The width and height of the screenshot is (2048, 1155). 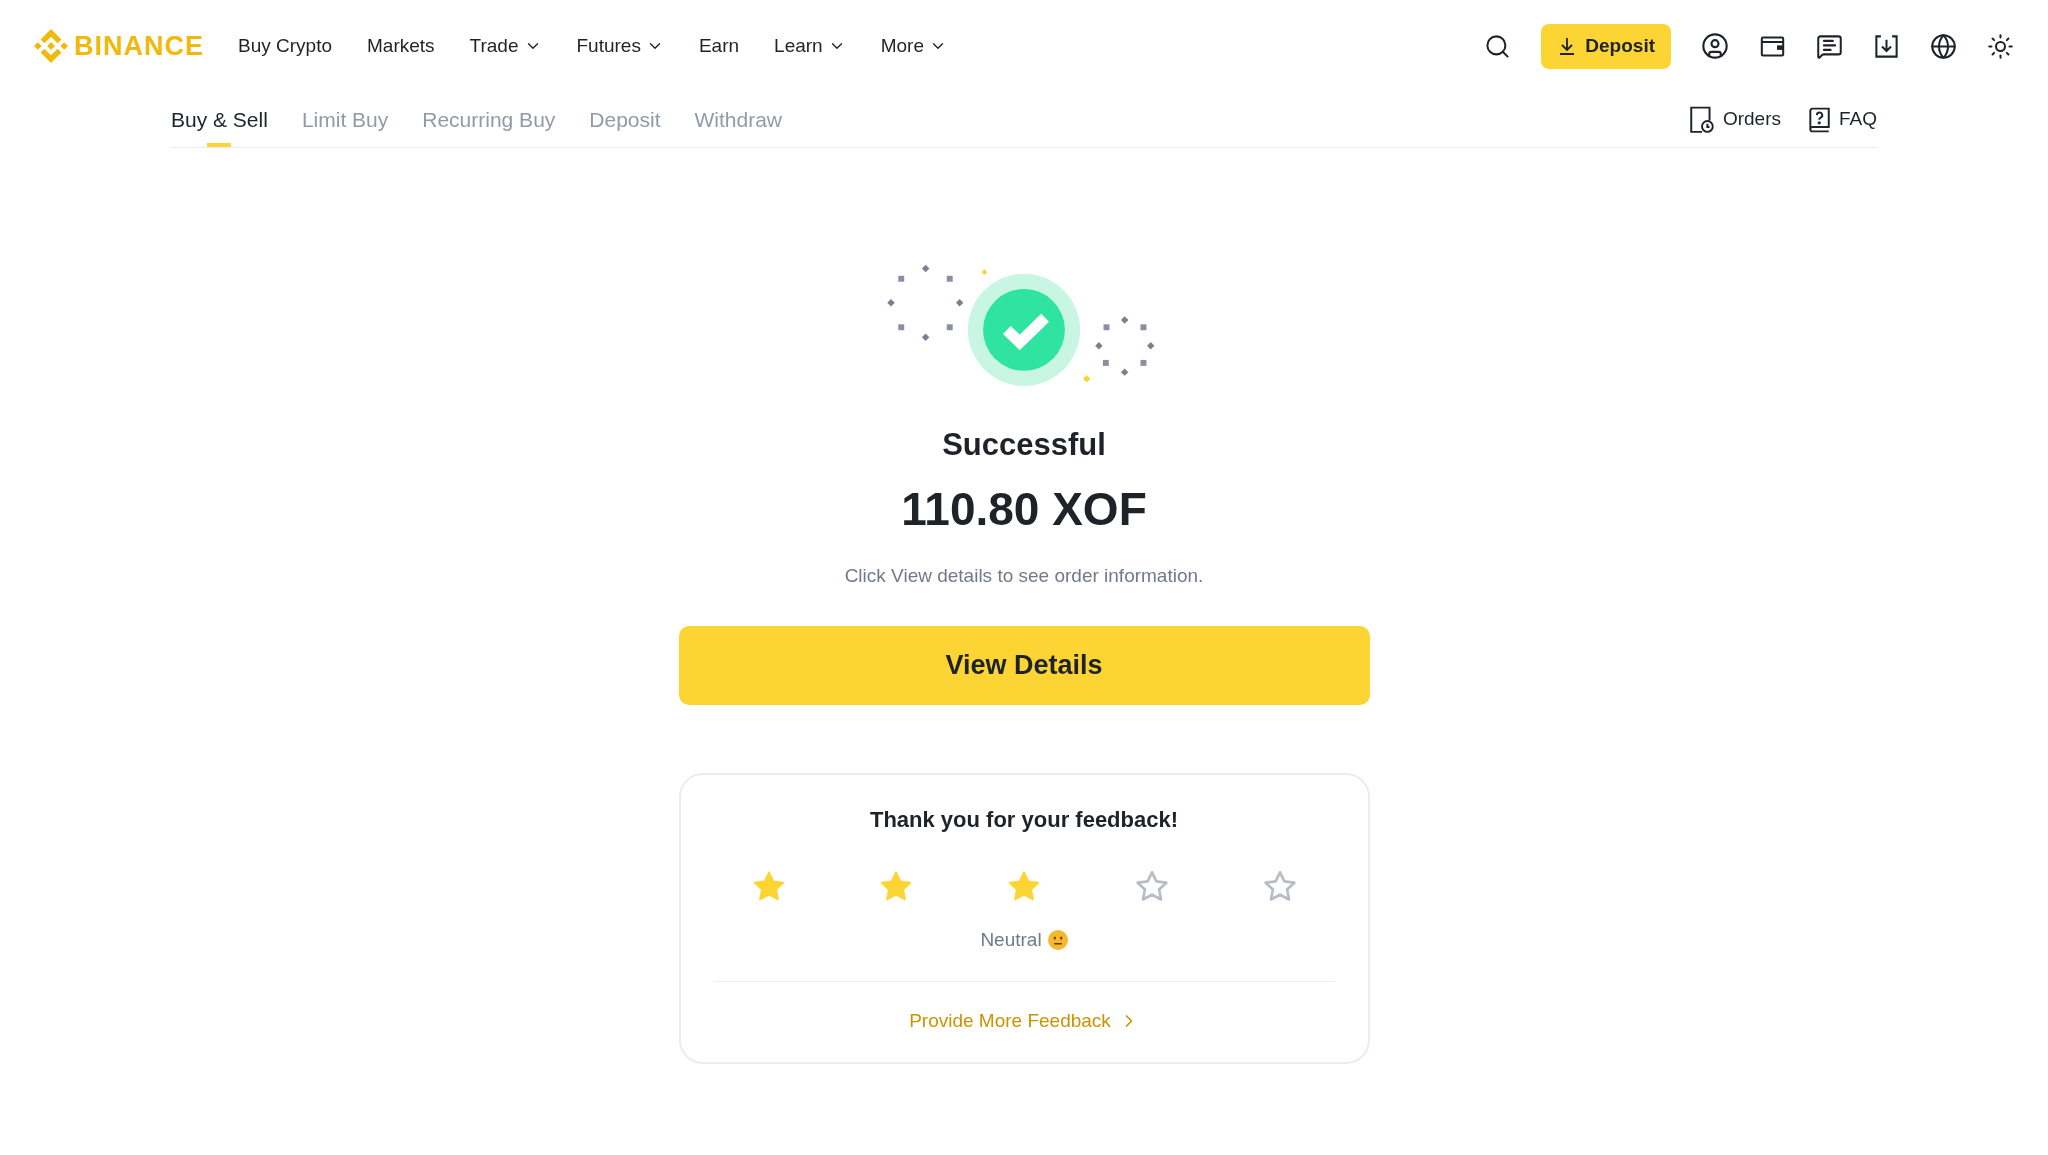 What do you see at coordinates (505, 46) in the screenshot?
I see `nav-menu: Trade` at bounding box center [505, 46].